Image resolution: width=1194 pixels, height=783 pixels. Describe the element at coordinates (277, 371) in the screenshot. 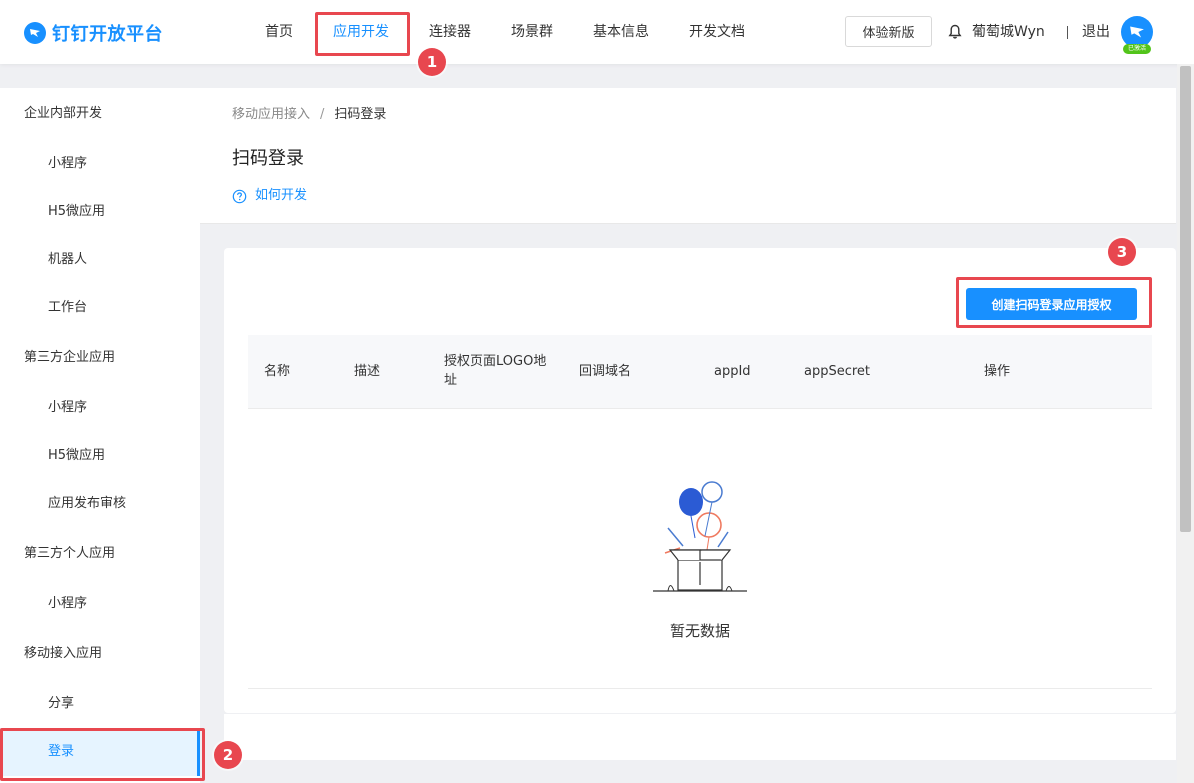

I see `column-header-name: 名称` at that location.